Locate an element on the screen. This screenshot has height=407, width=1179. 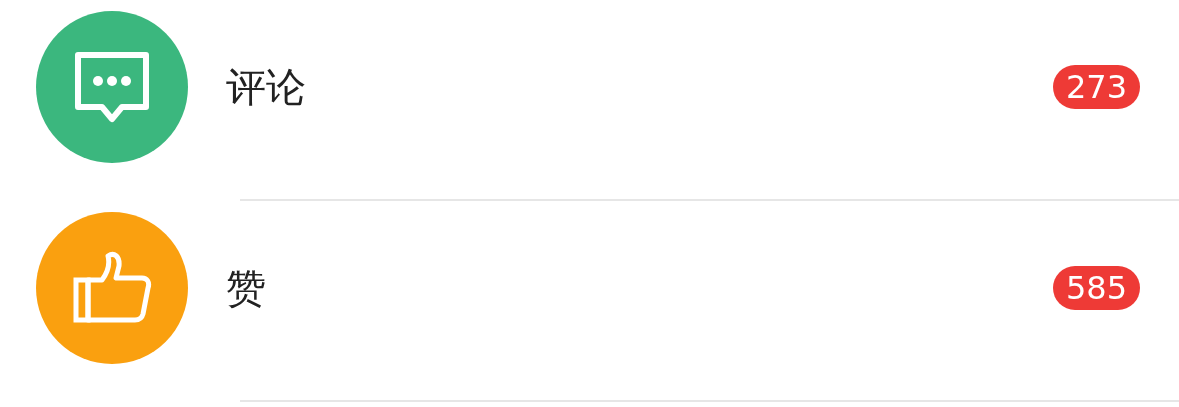
count-badge: 585 is located at coordinates (1096, 288).